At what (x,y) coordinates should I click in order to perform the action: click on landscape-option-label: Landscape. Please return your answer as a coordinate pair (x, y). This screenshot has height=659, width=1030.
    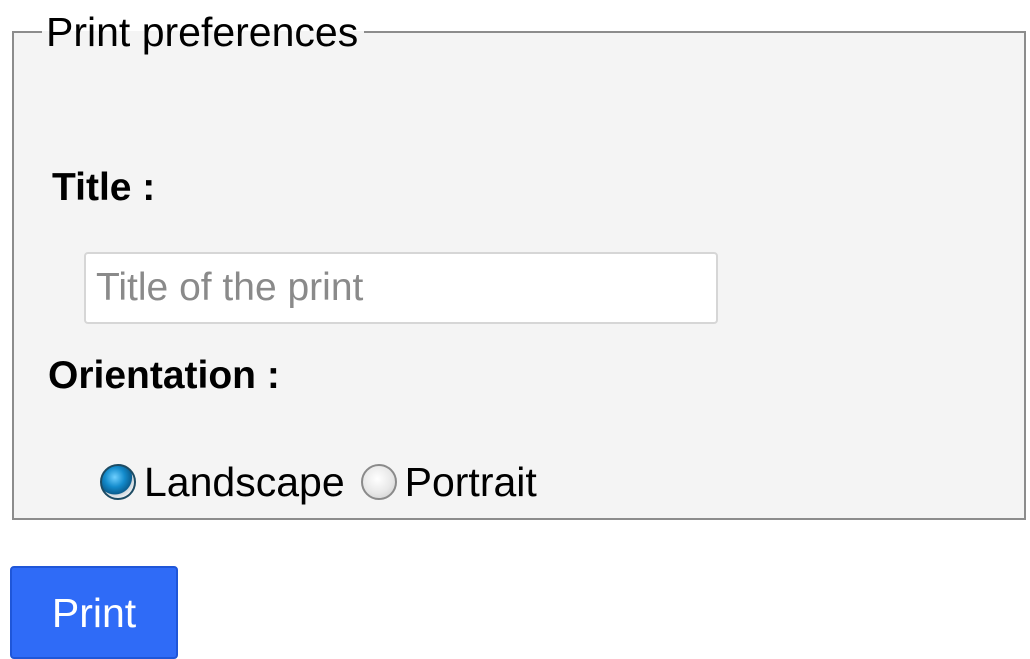
    Looking at the image, I should click on (244, 482).